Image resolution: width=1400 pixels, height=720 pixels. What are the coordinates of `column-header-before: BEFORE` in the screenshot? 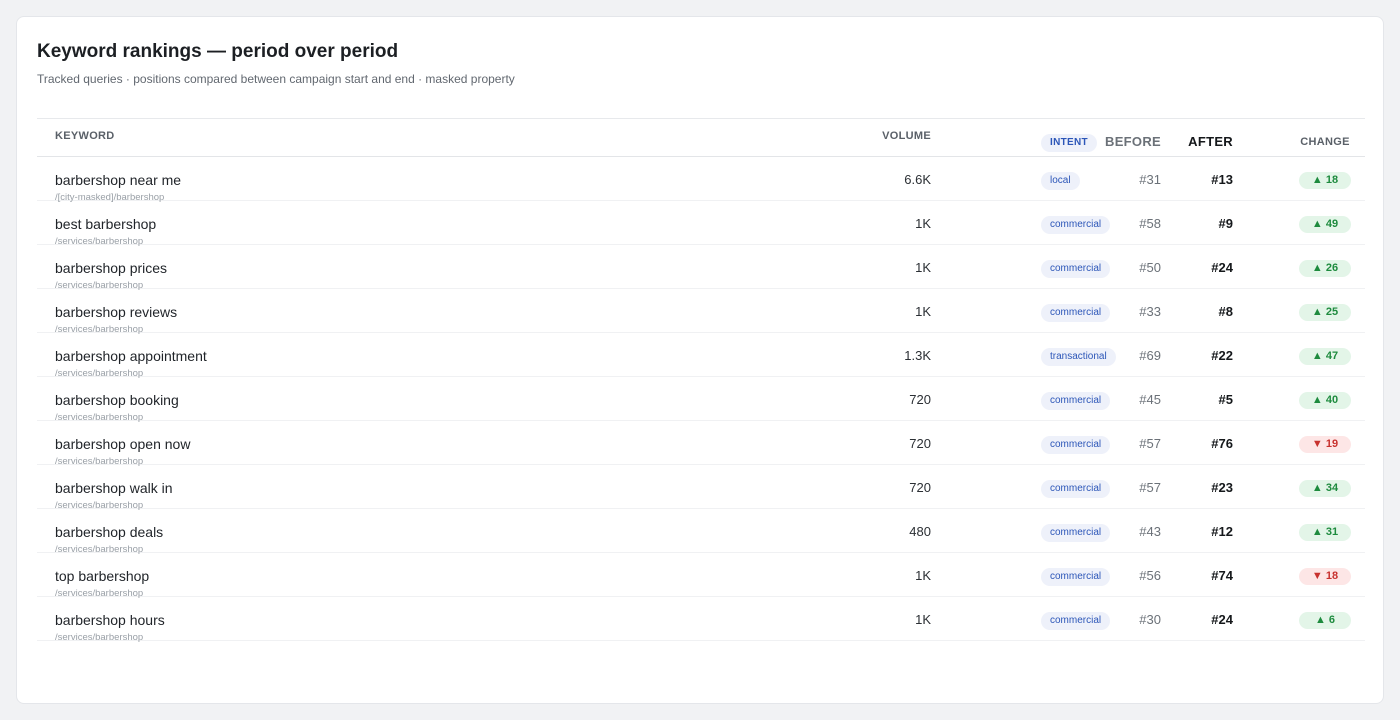 It's located at (1133, 141).